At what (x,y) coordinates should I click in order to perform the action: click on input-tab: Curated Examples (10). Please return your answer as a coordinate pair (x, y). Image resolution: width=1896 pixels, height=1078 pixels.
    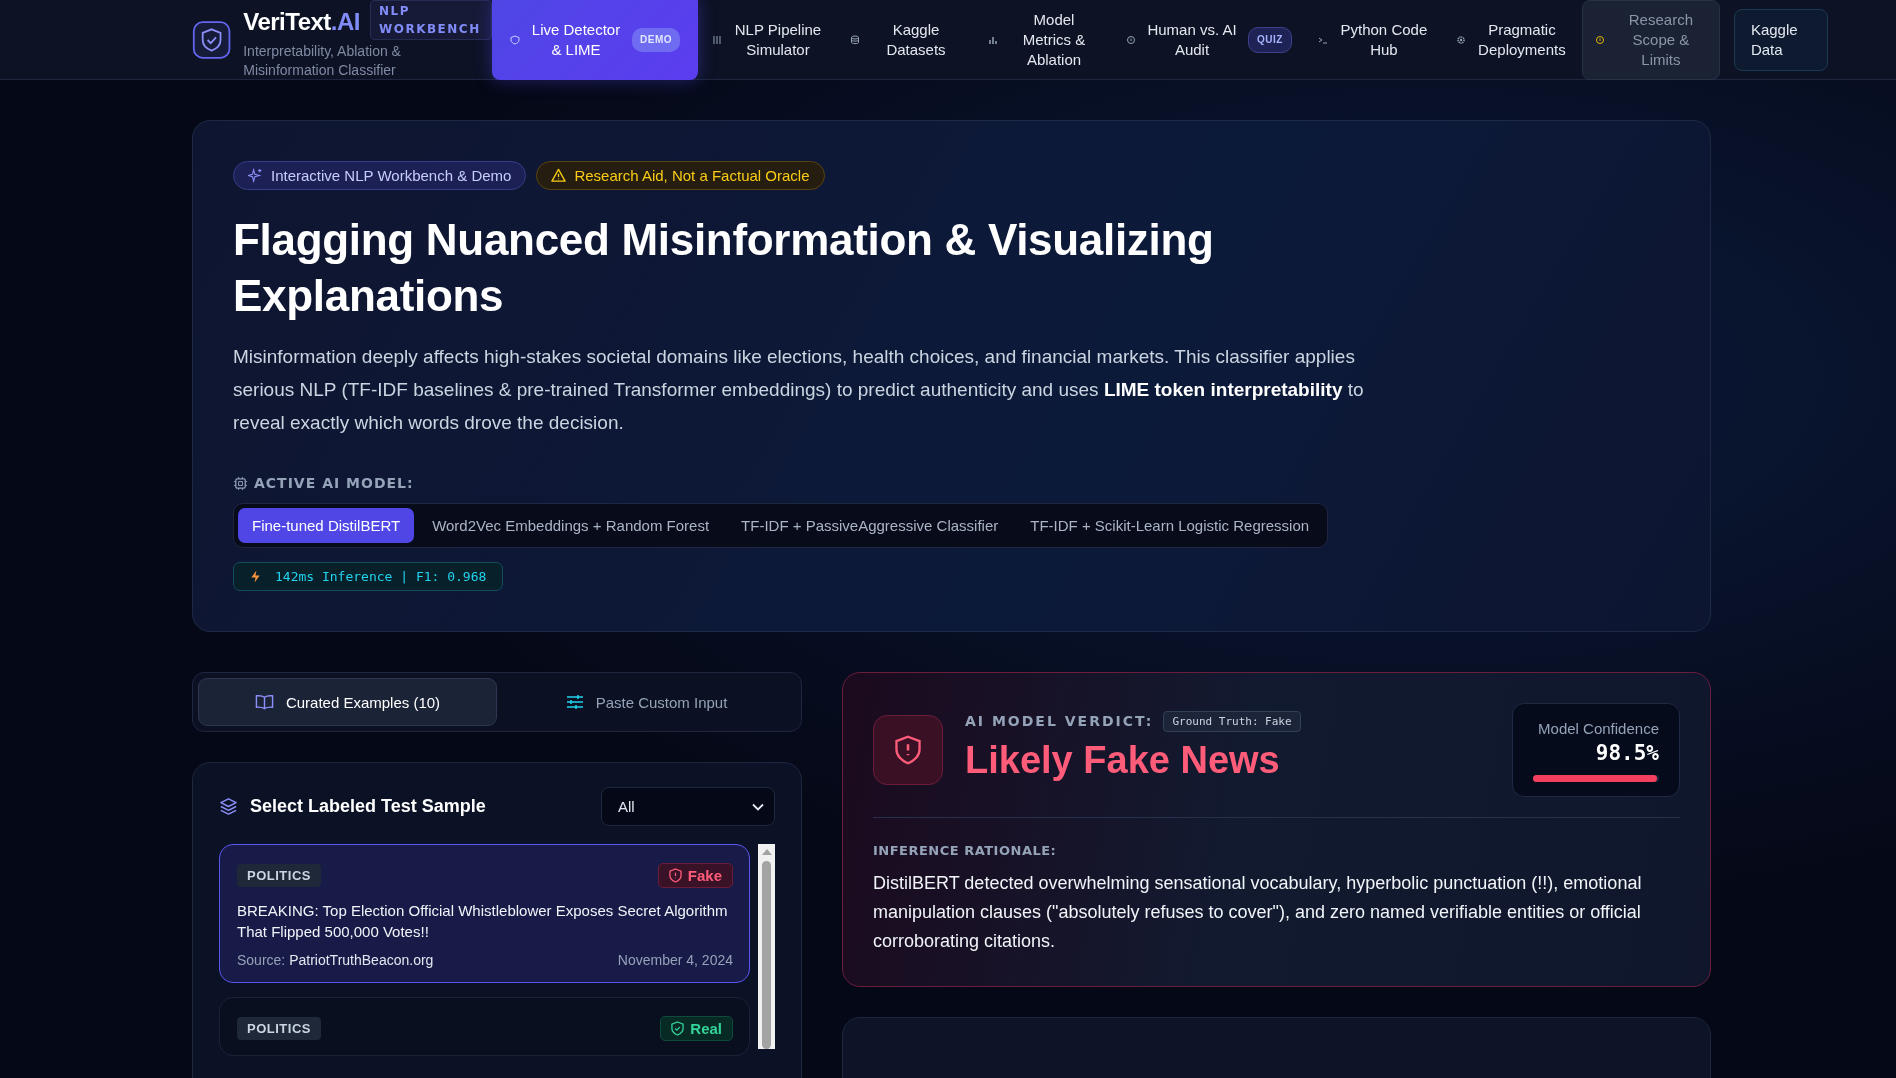
    Looking at the image, I should click on (347, 702).